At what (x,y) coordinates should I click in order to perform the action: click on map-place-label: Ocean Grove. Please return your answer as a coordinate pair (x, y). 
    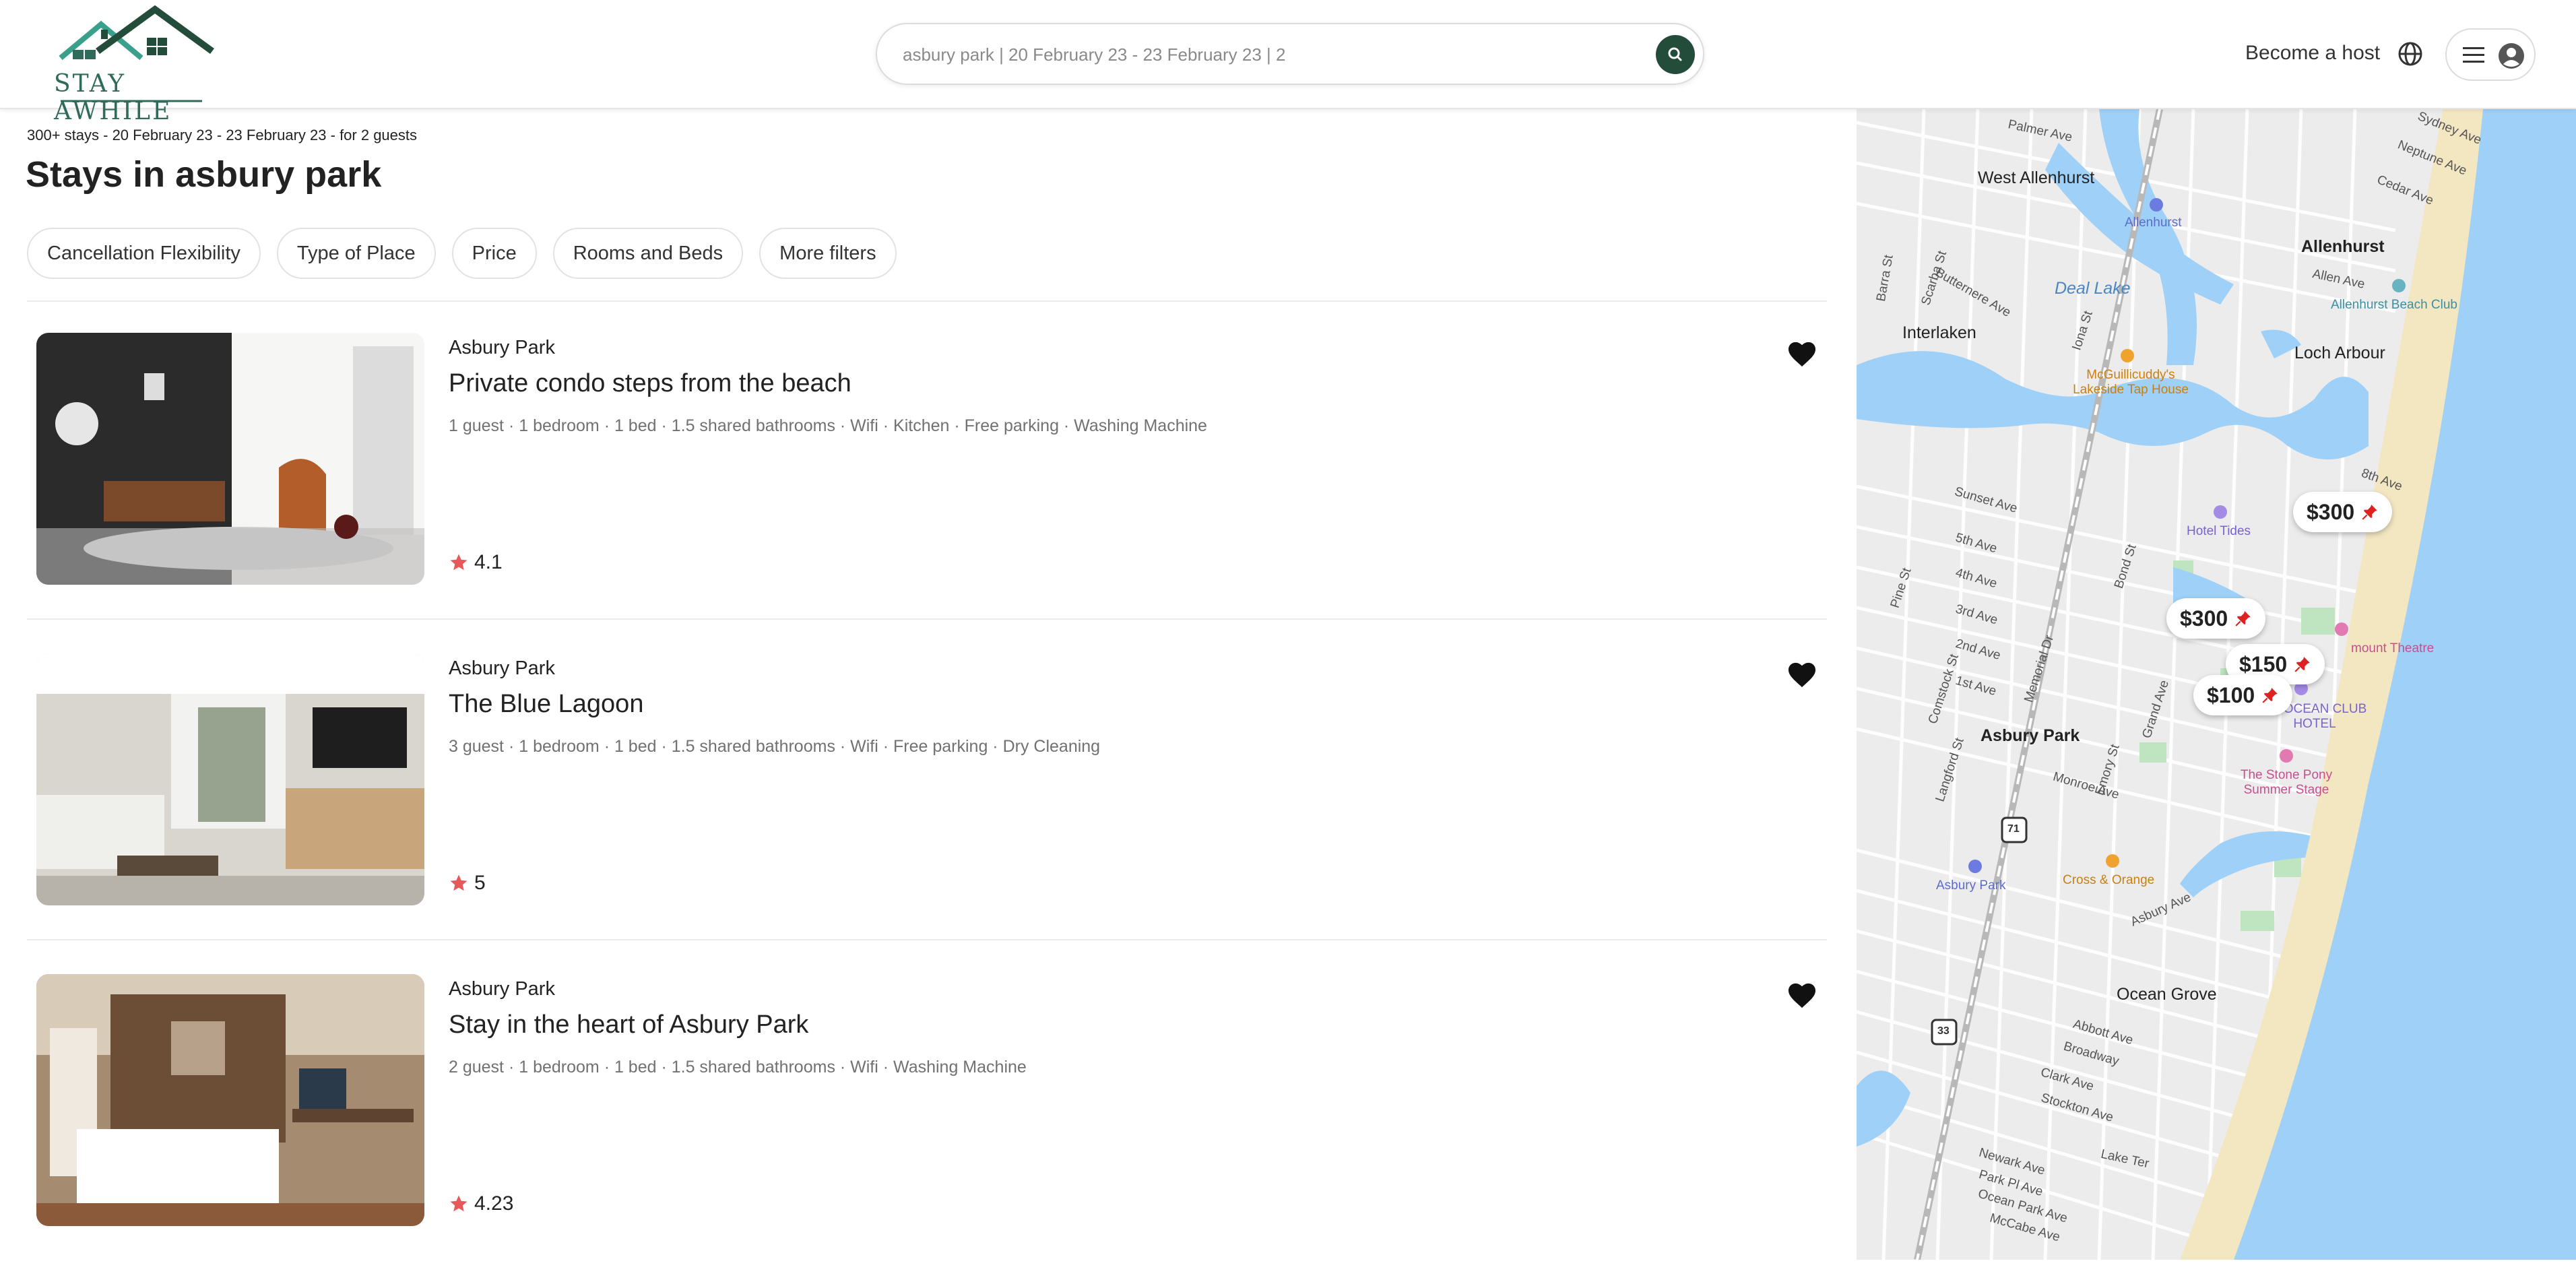
    Looking at the image, I should click on (2167, 995).